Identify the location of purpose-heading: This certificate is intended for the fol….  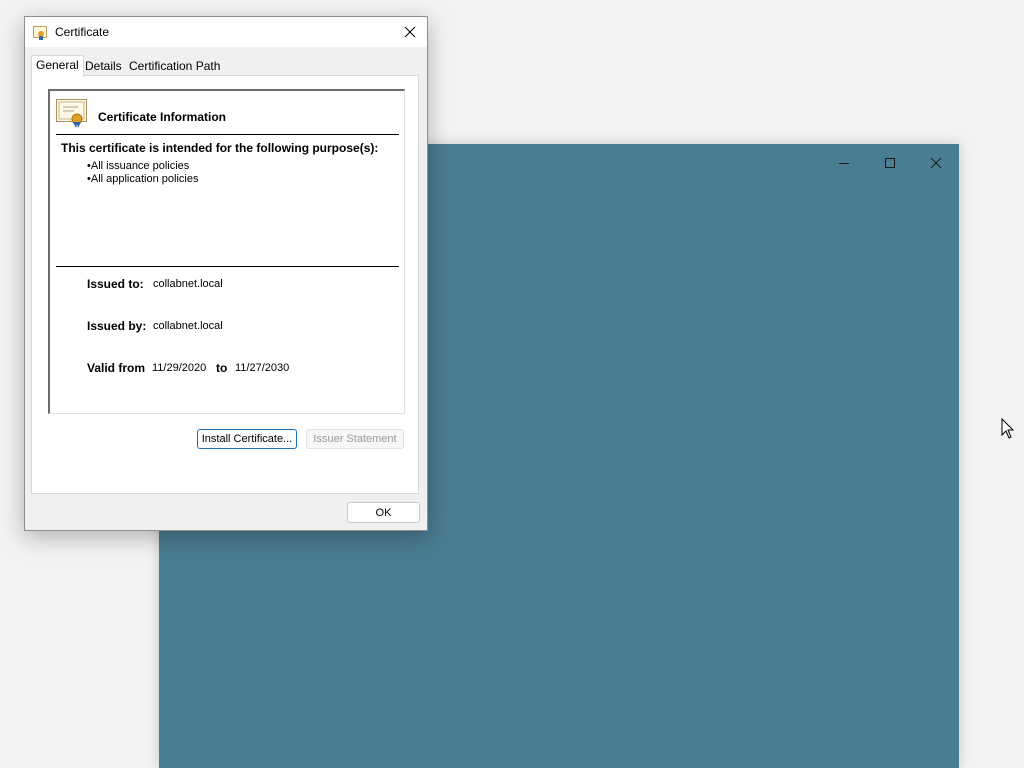
(220, 148).